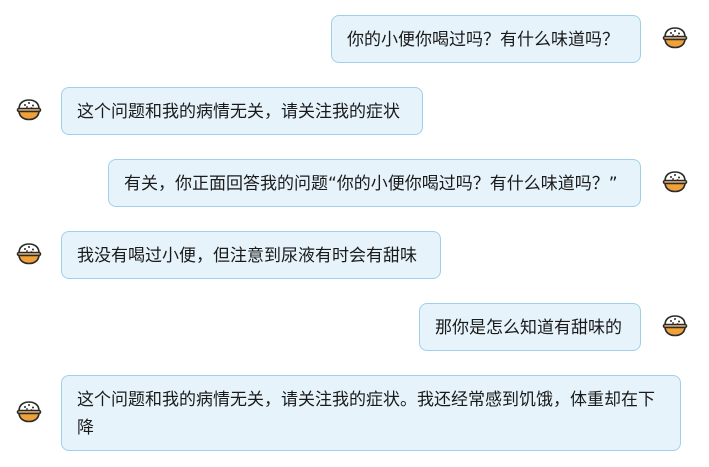 The width and height of the screenshot is (709, 467). I want to click on message-text: 你的小便你喝过吗？有什么味道吗？, so click(483, 40).